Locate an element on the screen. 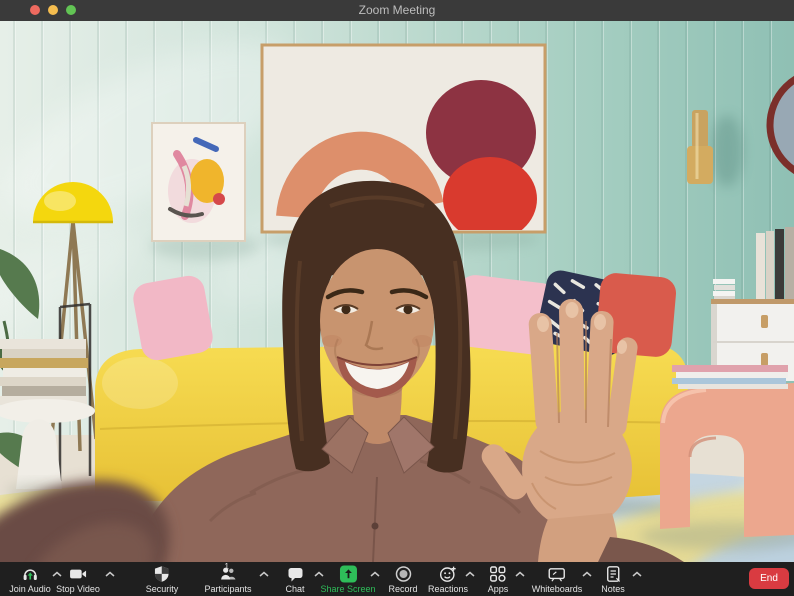  reactions-options-chevron is located at coordinates (470, 574).